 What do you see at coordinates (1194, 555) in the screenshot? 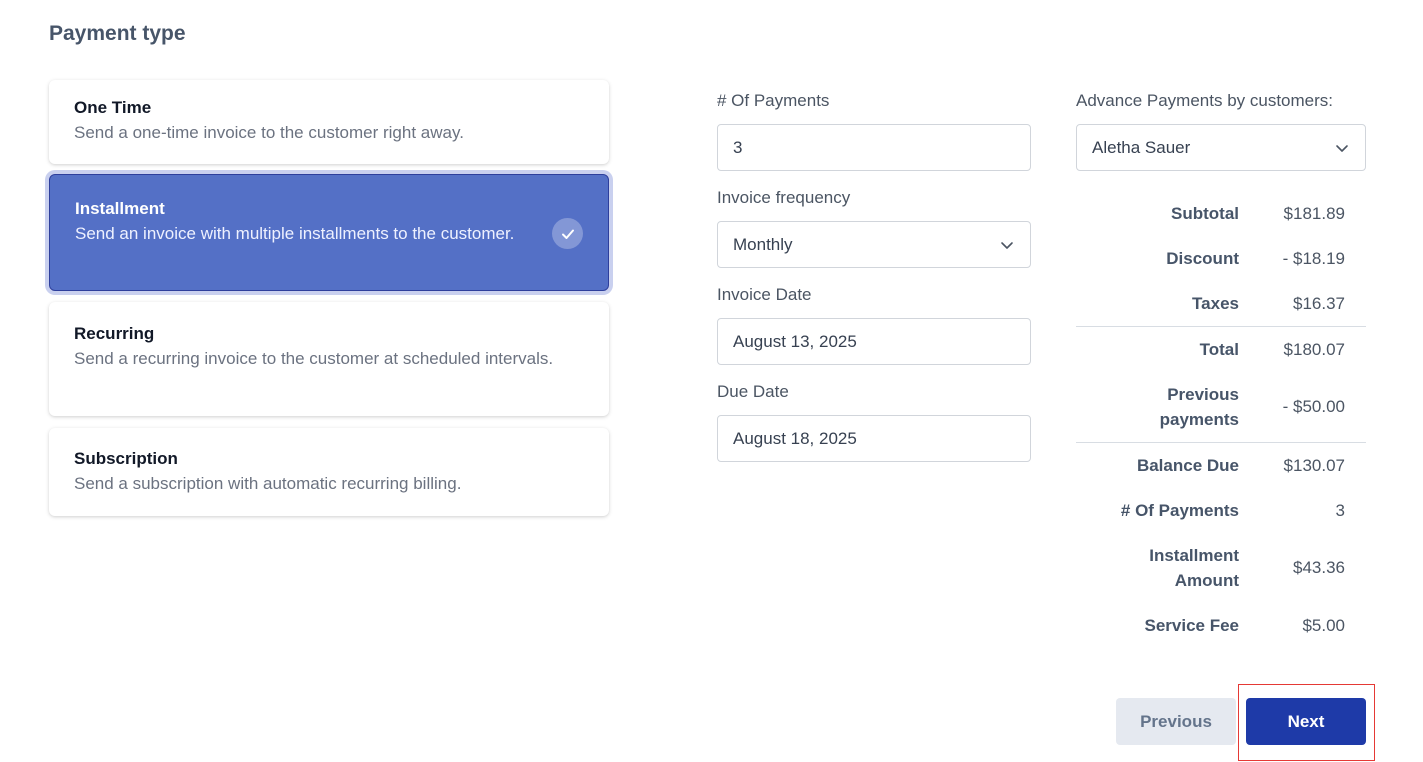
I see `installment-amount-label-line1: Installment` at bounding box center [1194, 555].